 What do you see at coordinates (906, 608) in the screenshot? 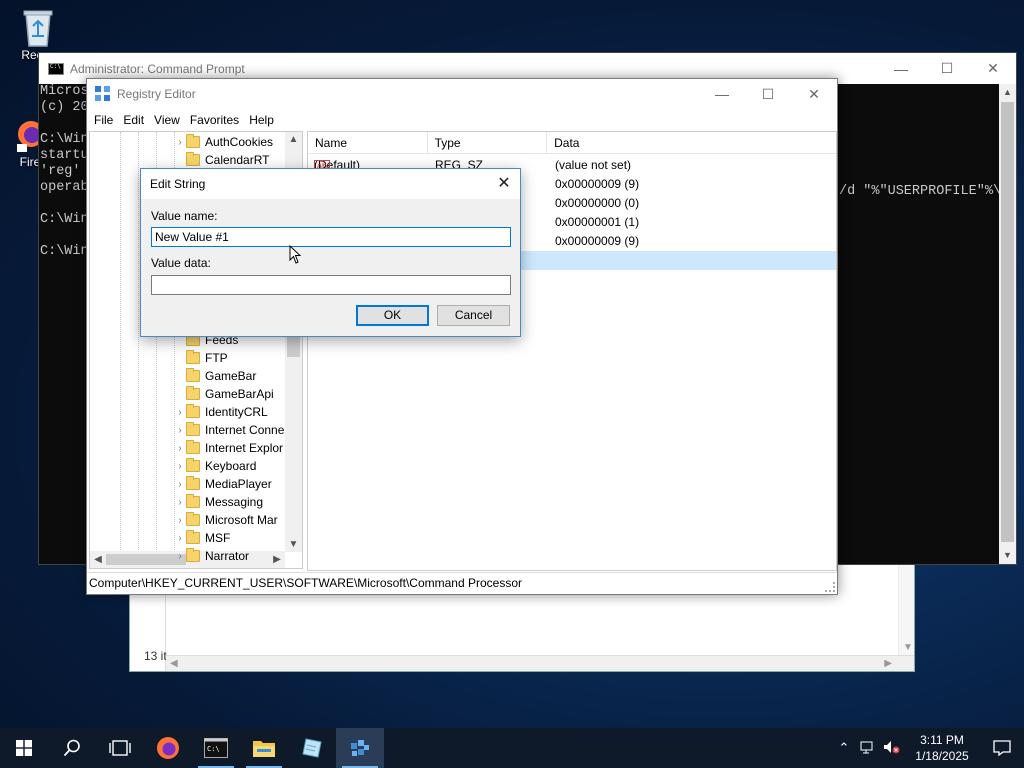
I see `explorer-vertical-scrollbar: ▼` at bounding box center [906, 608].